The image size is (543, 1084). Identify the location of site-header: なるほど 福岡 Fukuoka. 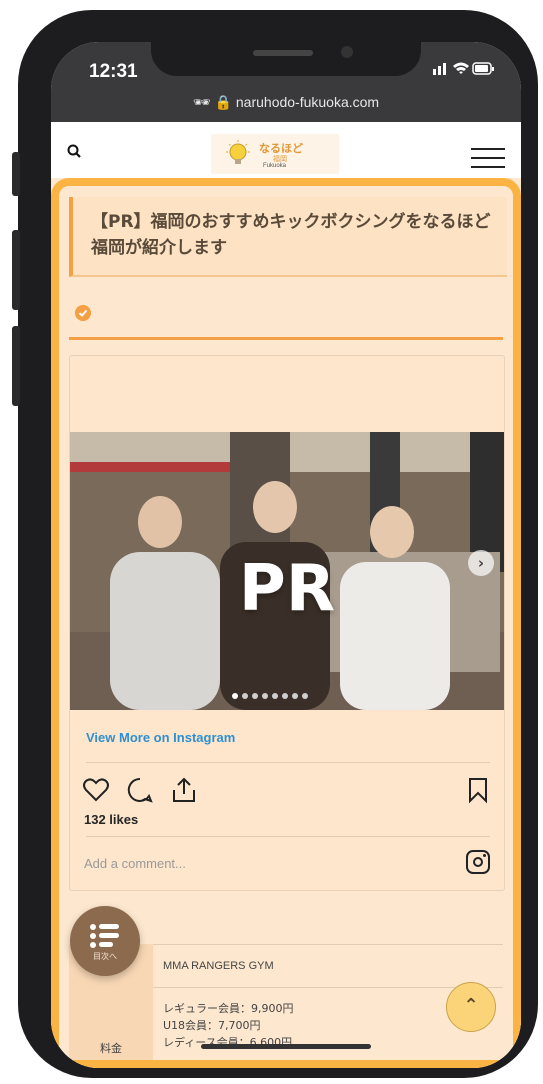
(286, 152).